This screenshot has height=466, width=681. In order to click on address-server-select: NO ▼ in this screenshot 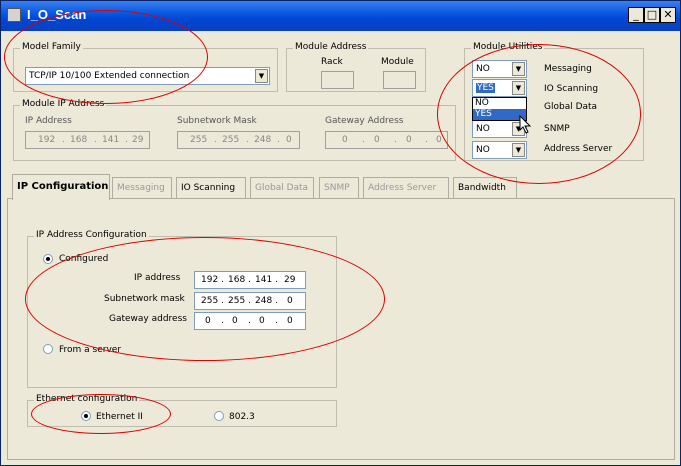, I will do `click(499, 150)`.